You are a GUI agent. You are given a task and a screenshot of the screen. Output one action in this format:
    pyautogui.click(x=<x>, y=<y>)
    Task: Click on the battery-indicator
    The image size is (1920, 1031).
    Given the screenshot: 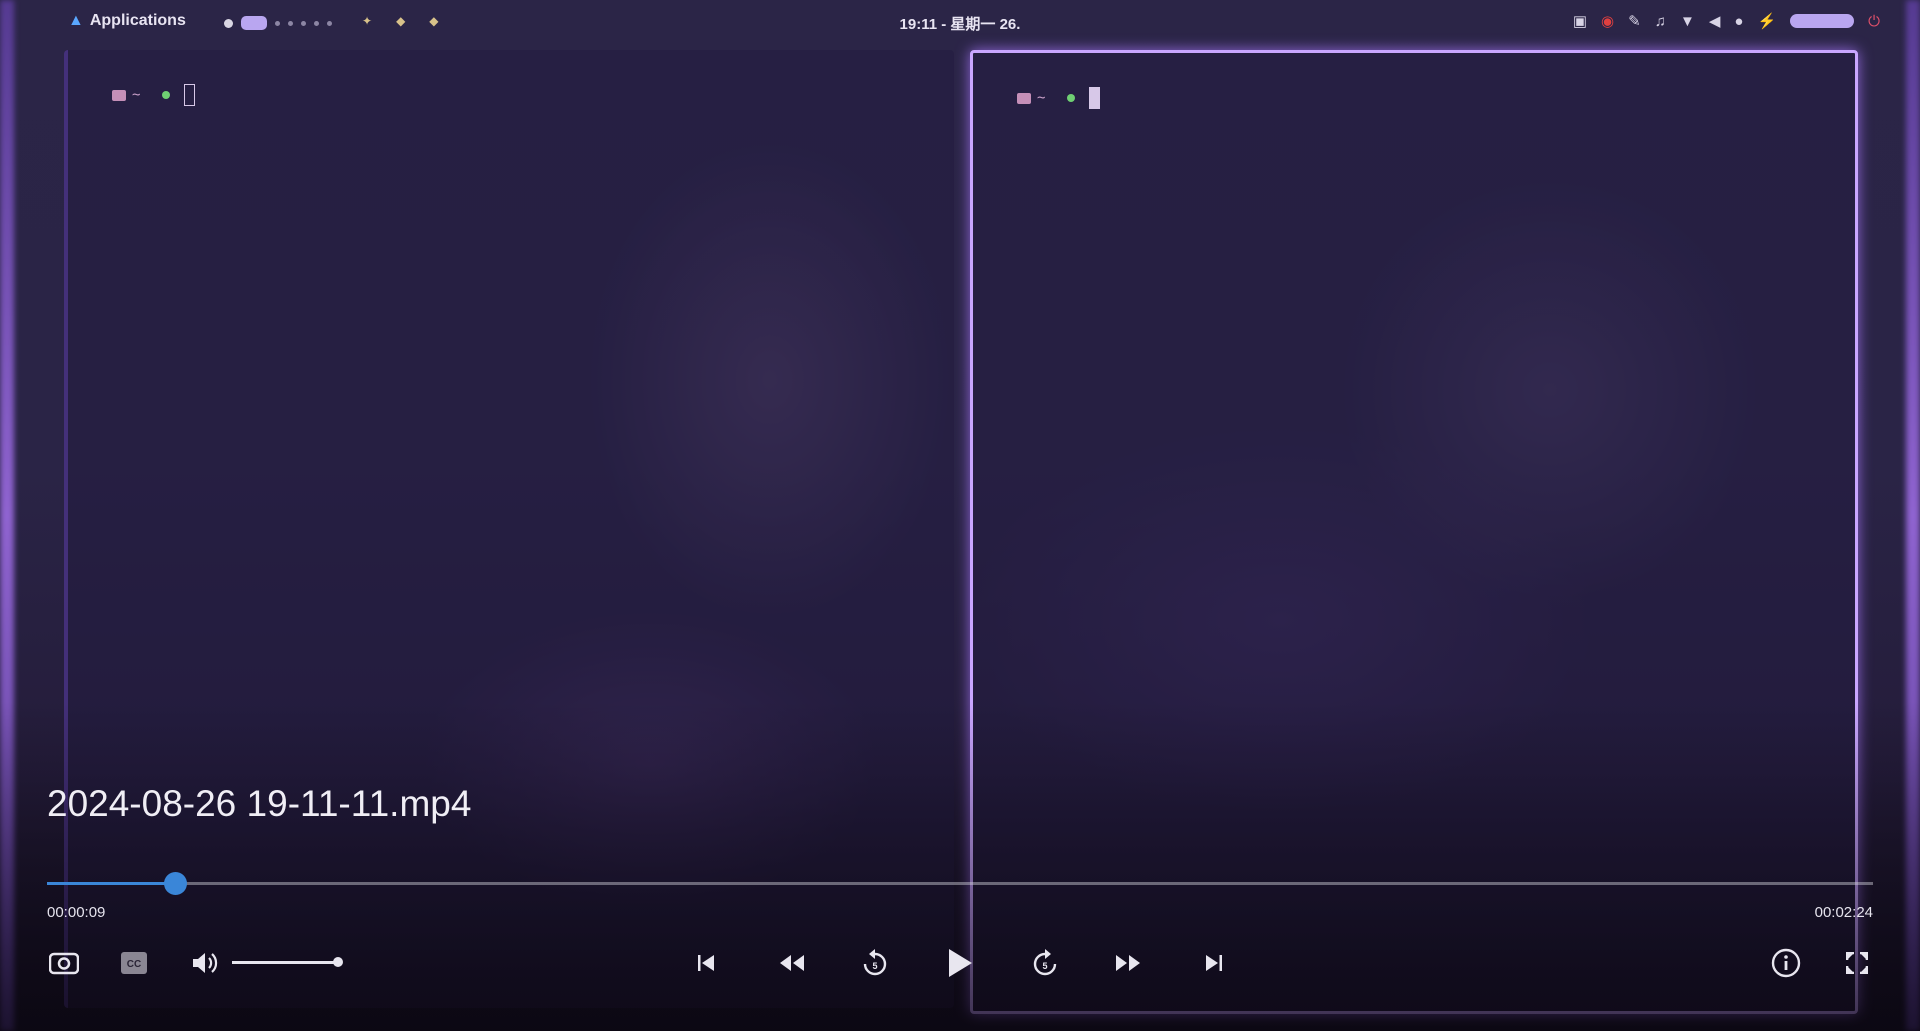 What is the action you would take?
    pyautogui.click(x=1822, y=21)
    